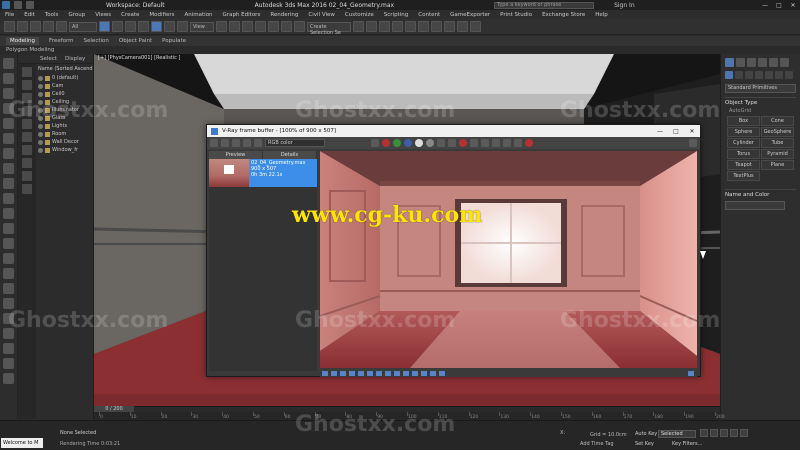 The width and height of the screenshot is (800, 450). What do you see at coordinates (66, 118) in the screenshot?
I see `tree-item: Glass` at bounding box center [66, 118].